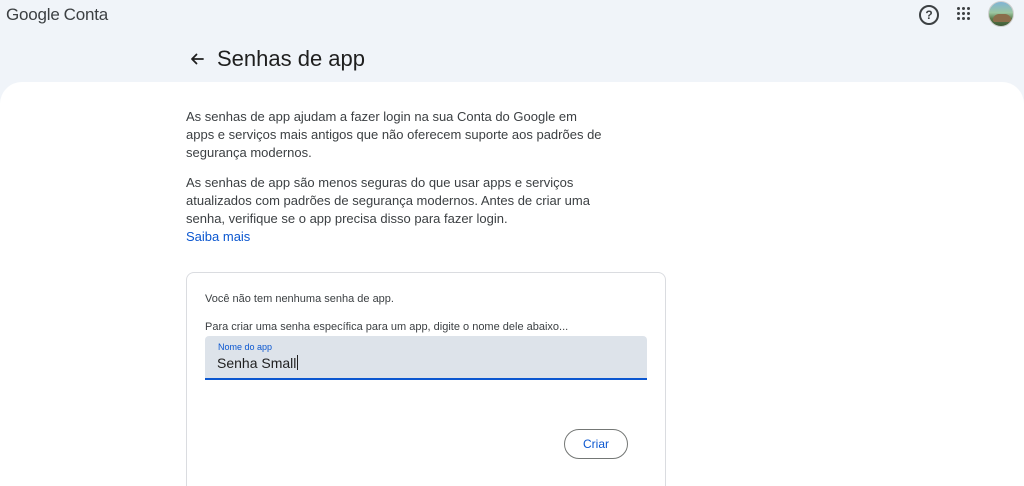  Describe the element at coordinates (291, 58) in the screenshot. I see `page-title: Senhas de app` at that location.